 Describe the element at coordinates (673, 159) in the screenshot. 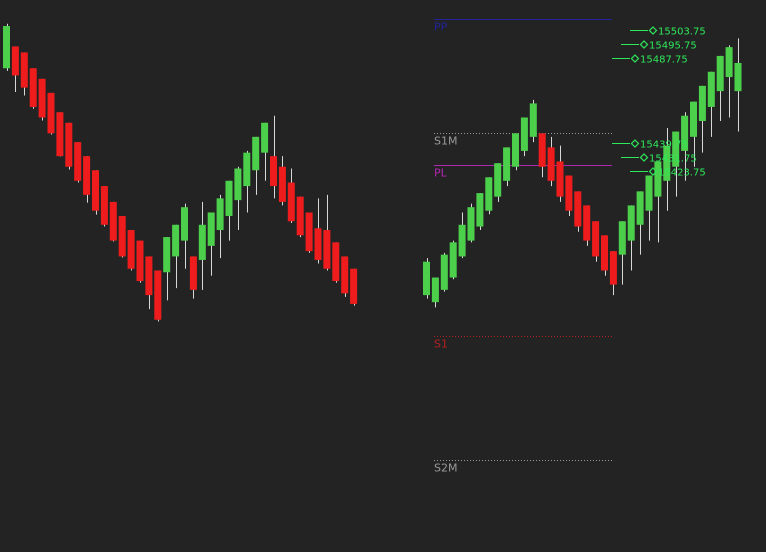

I see `target-label: 15431.75` at that location.